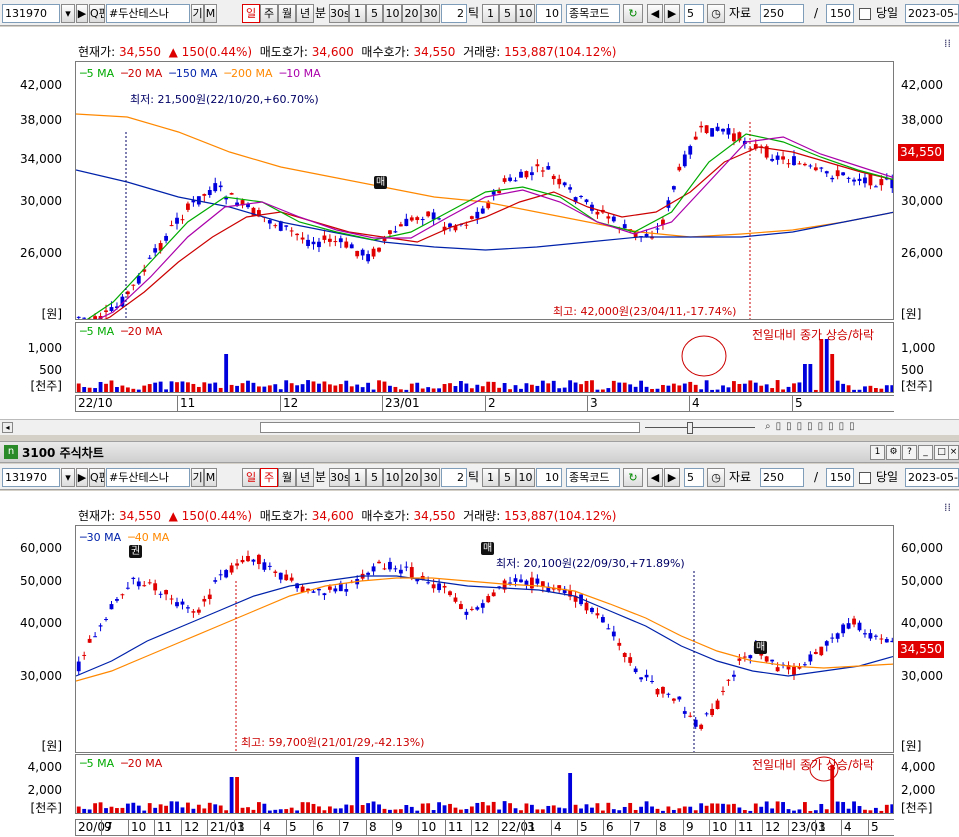  I want to click on minute-10-button: 10, so click(392, 13).